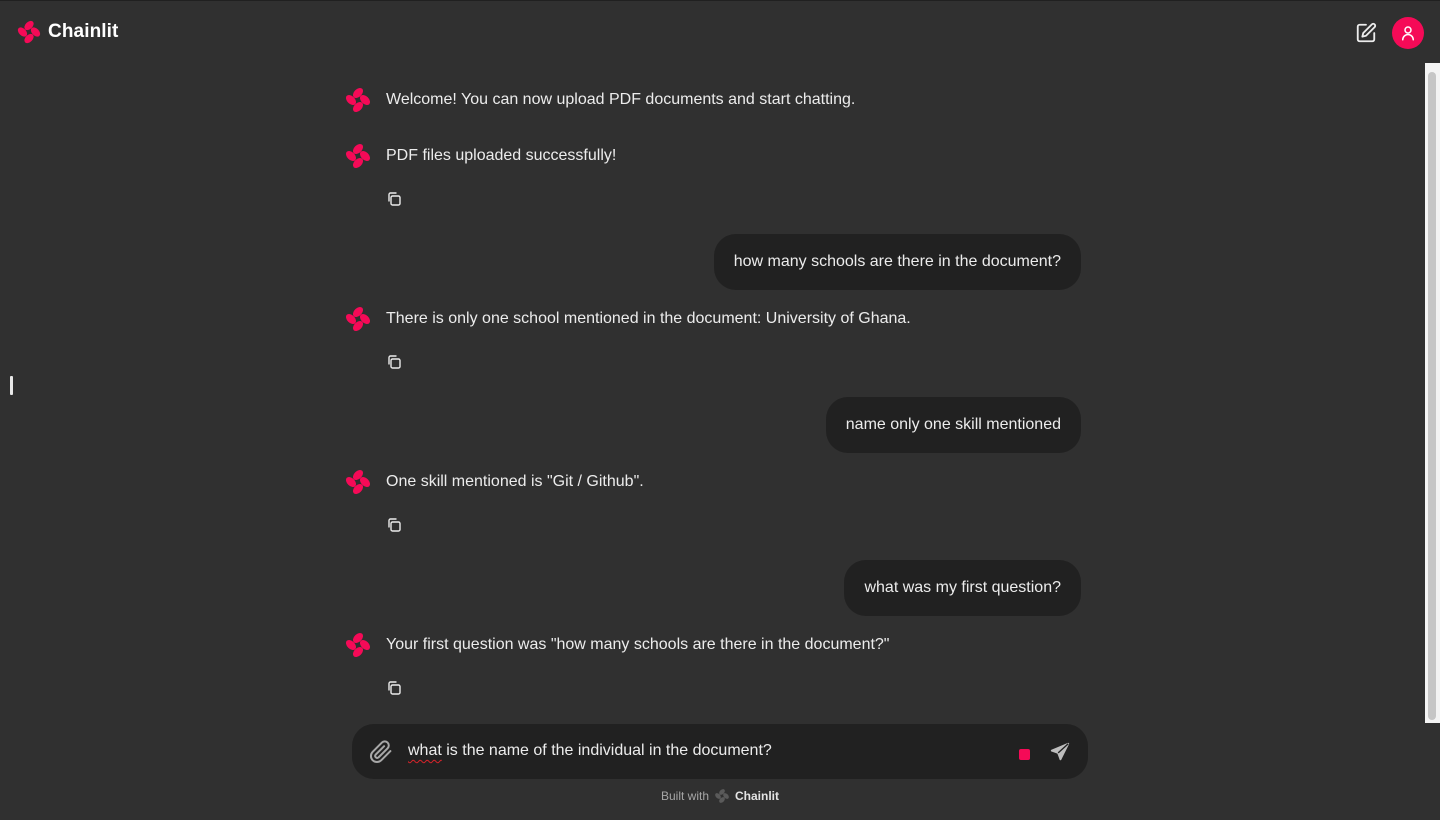 This screenshot has width=1440, height=820. Describe the element at coordinates (425, 750) in the screenshot. I see `input-text-misspelled-word: what` at that location.